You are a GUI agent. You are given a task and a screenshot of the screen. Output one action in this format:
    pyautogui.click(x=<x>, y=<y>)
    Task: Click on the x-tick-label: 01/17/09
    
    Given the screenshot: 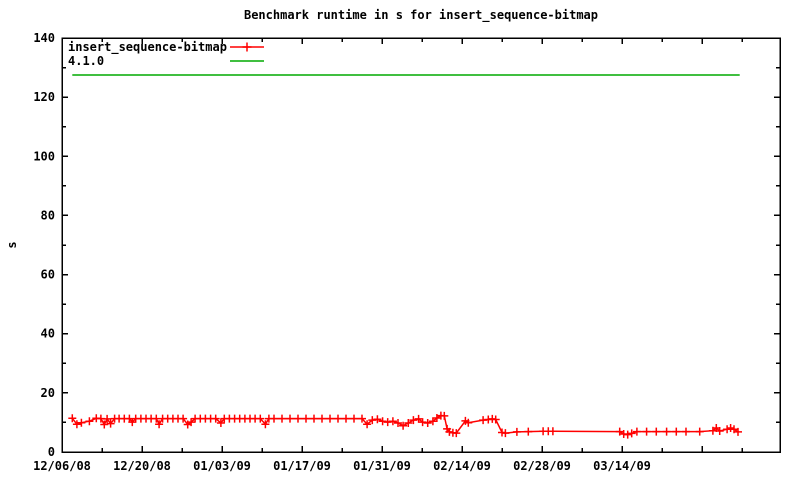 What is the action you would take?
    pyautogui.click(x=302, y=466)
    